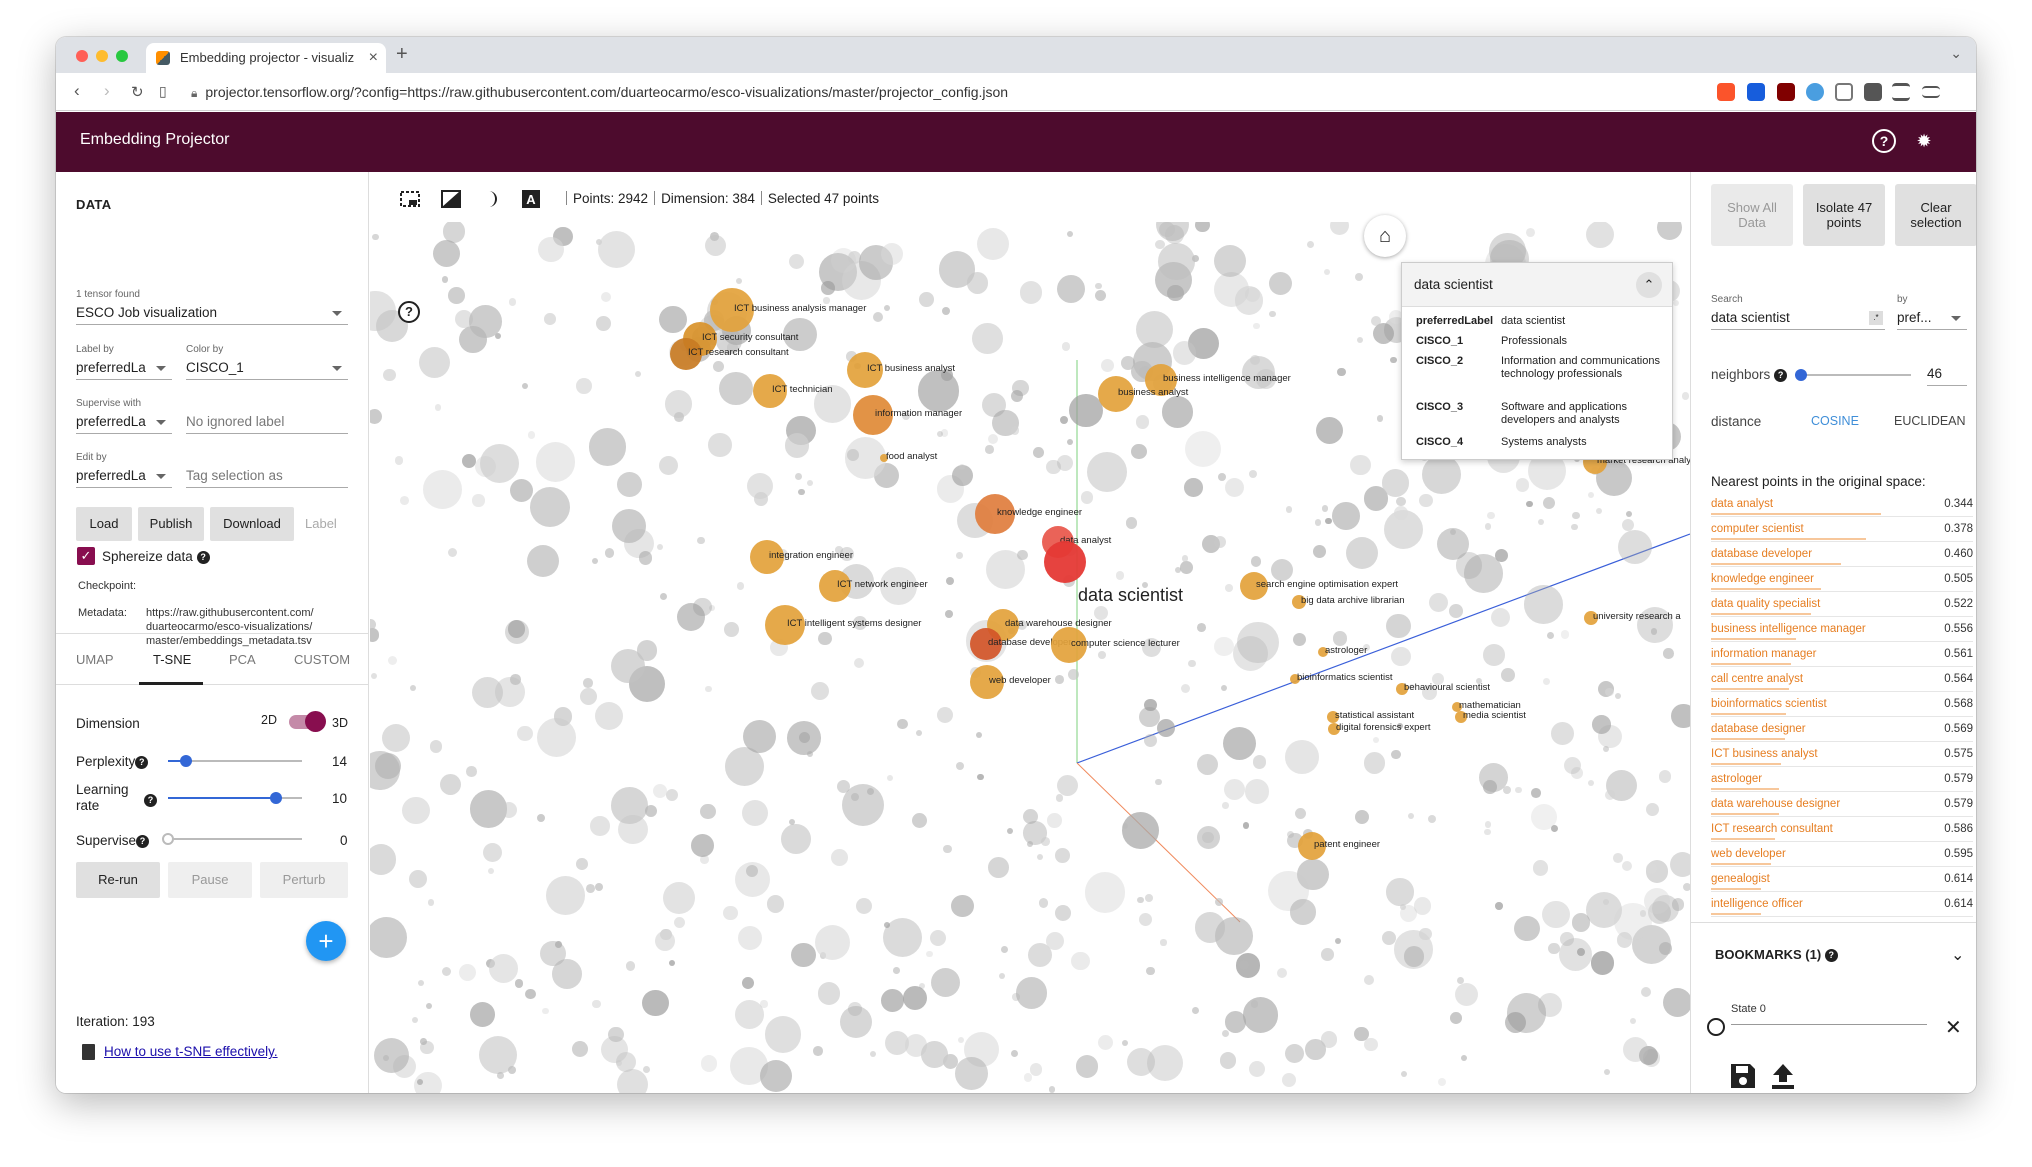 The height and width of the screenshot is (1167, 2032). I want to click on supervise-slider, so click(235, 839).